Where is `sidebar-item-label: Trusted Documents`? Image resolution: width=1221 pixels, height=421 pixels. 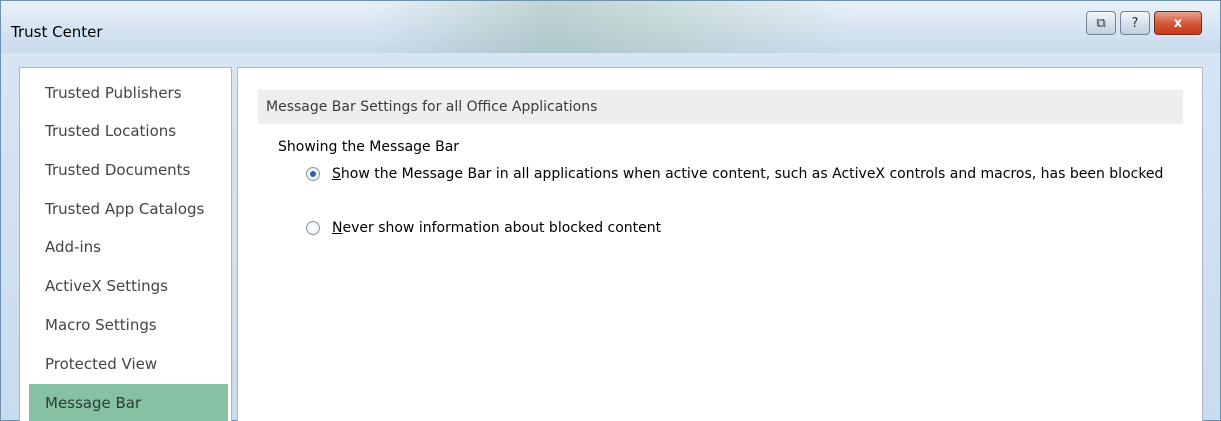 sidebar-item-label: Trusted Documents is located at coordinates (118, 170).